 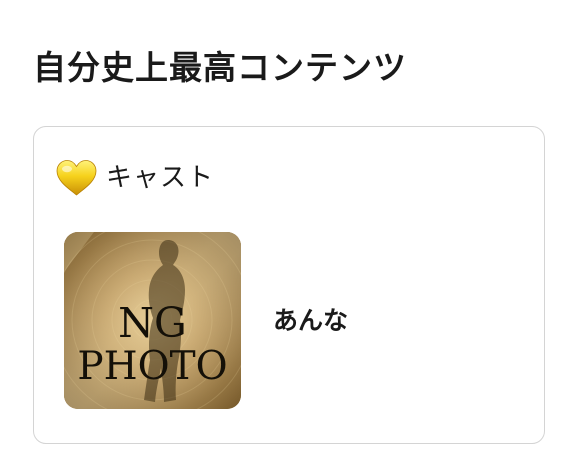 What do you see at coordinates (152, 323) in the screenshot?
I see `ng-photo-label-line1: NG` at bounding box center [152, 323].